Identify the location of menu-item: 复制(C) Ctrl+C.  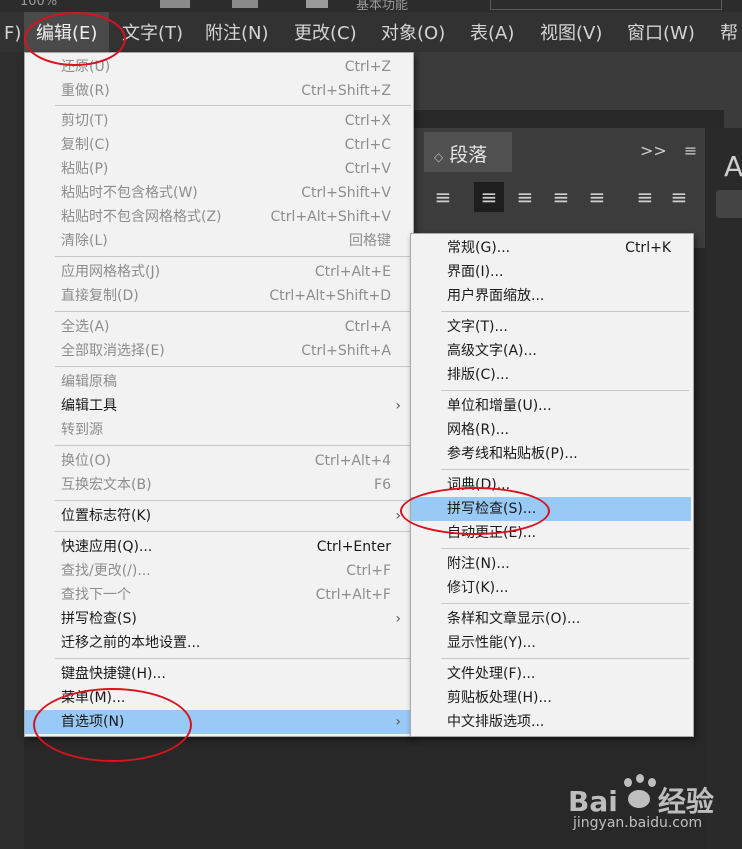
(218, 145).